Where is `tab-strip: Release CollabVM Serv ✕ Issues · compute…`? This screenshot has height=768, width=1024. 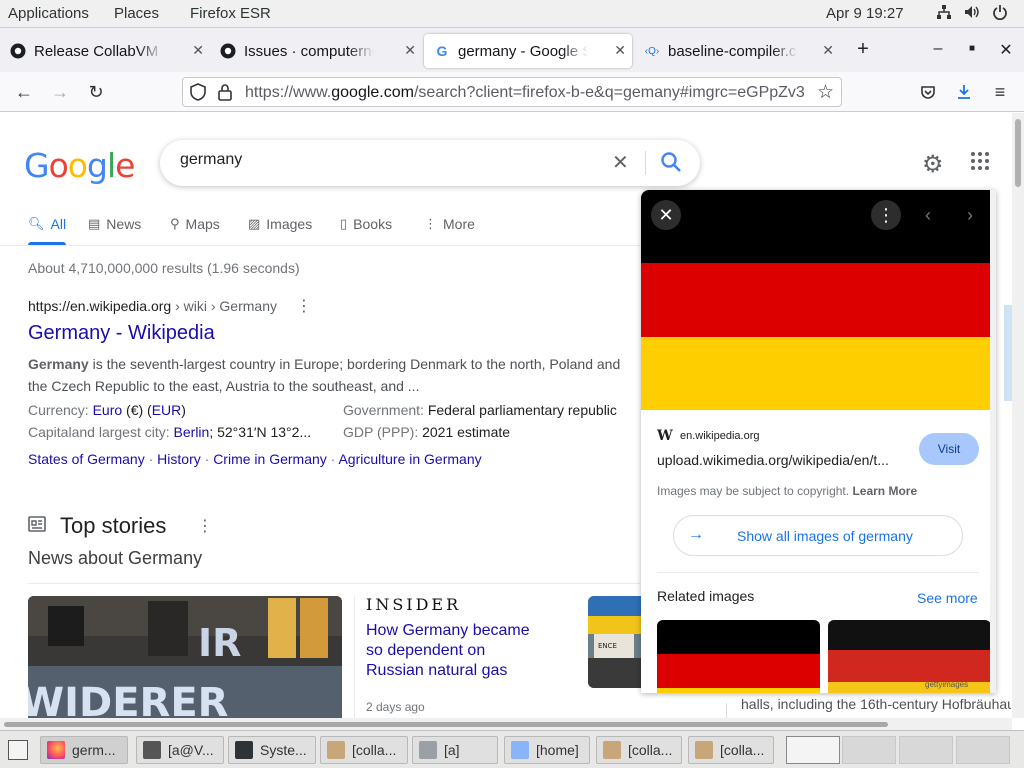 tab-strip: Release CollabVM Serv ✕ Issues · compute… is located at coordinates (512, 50).